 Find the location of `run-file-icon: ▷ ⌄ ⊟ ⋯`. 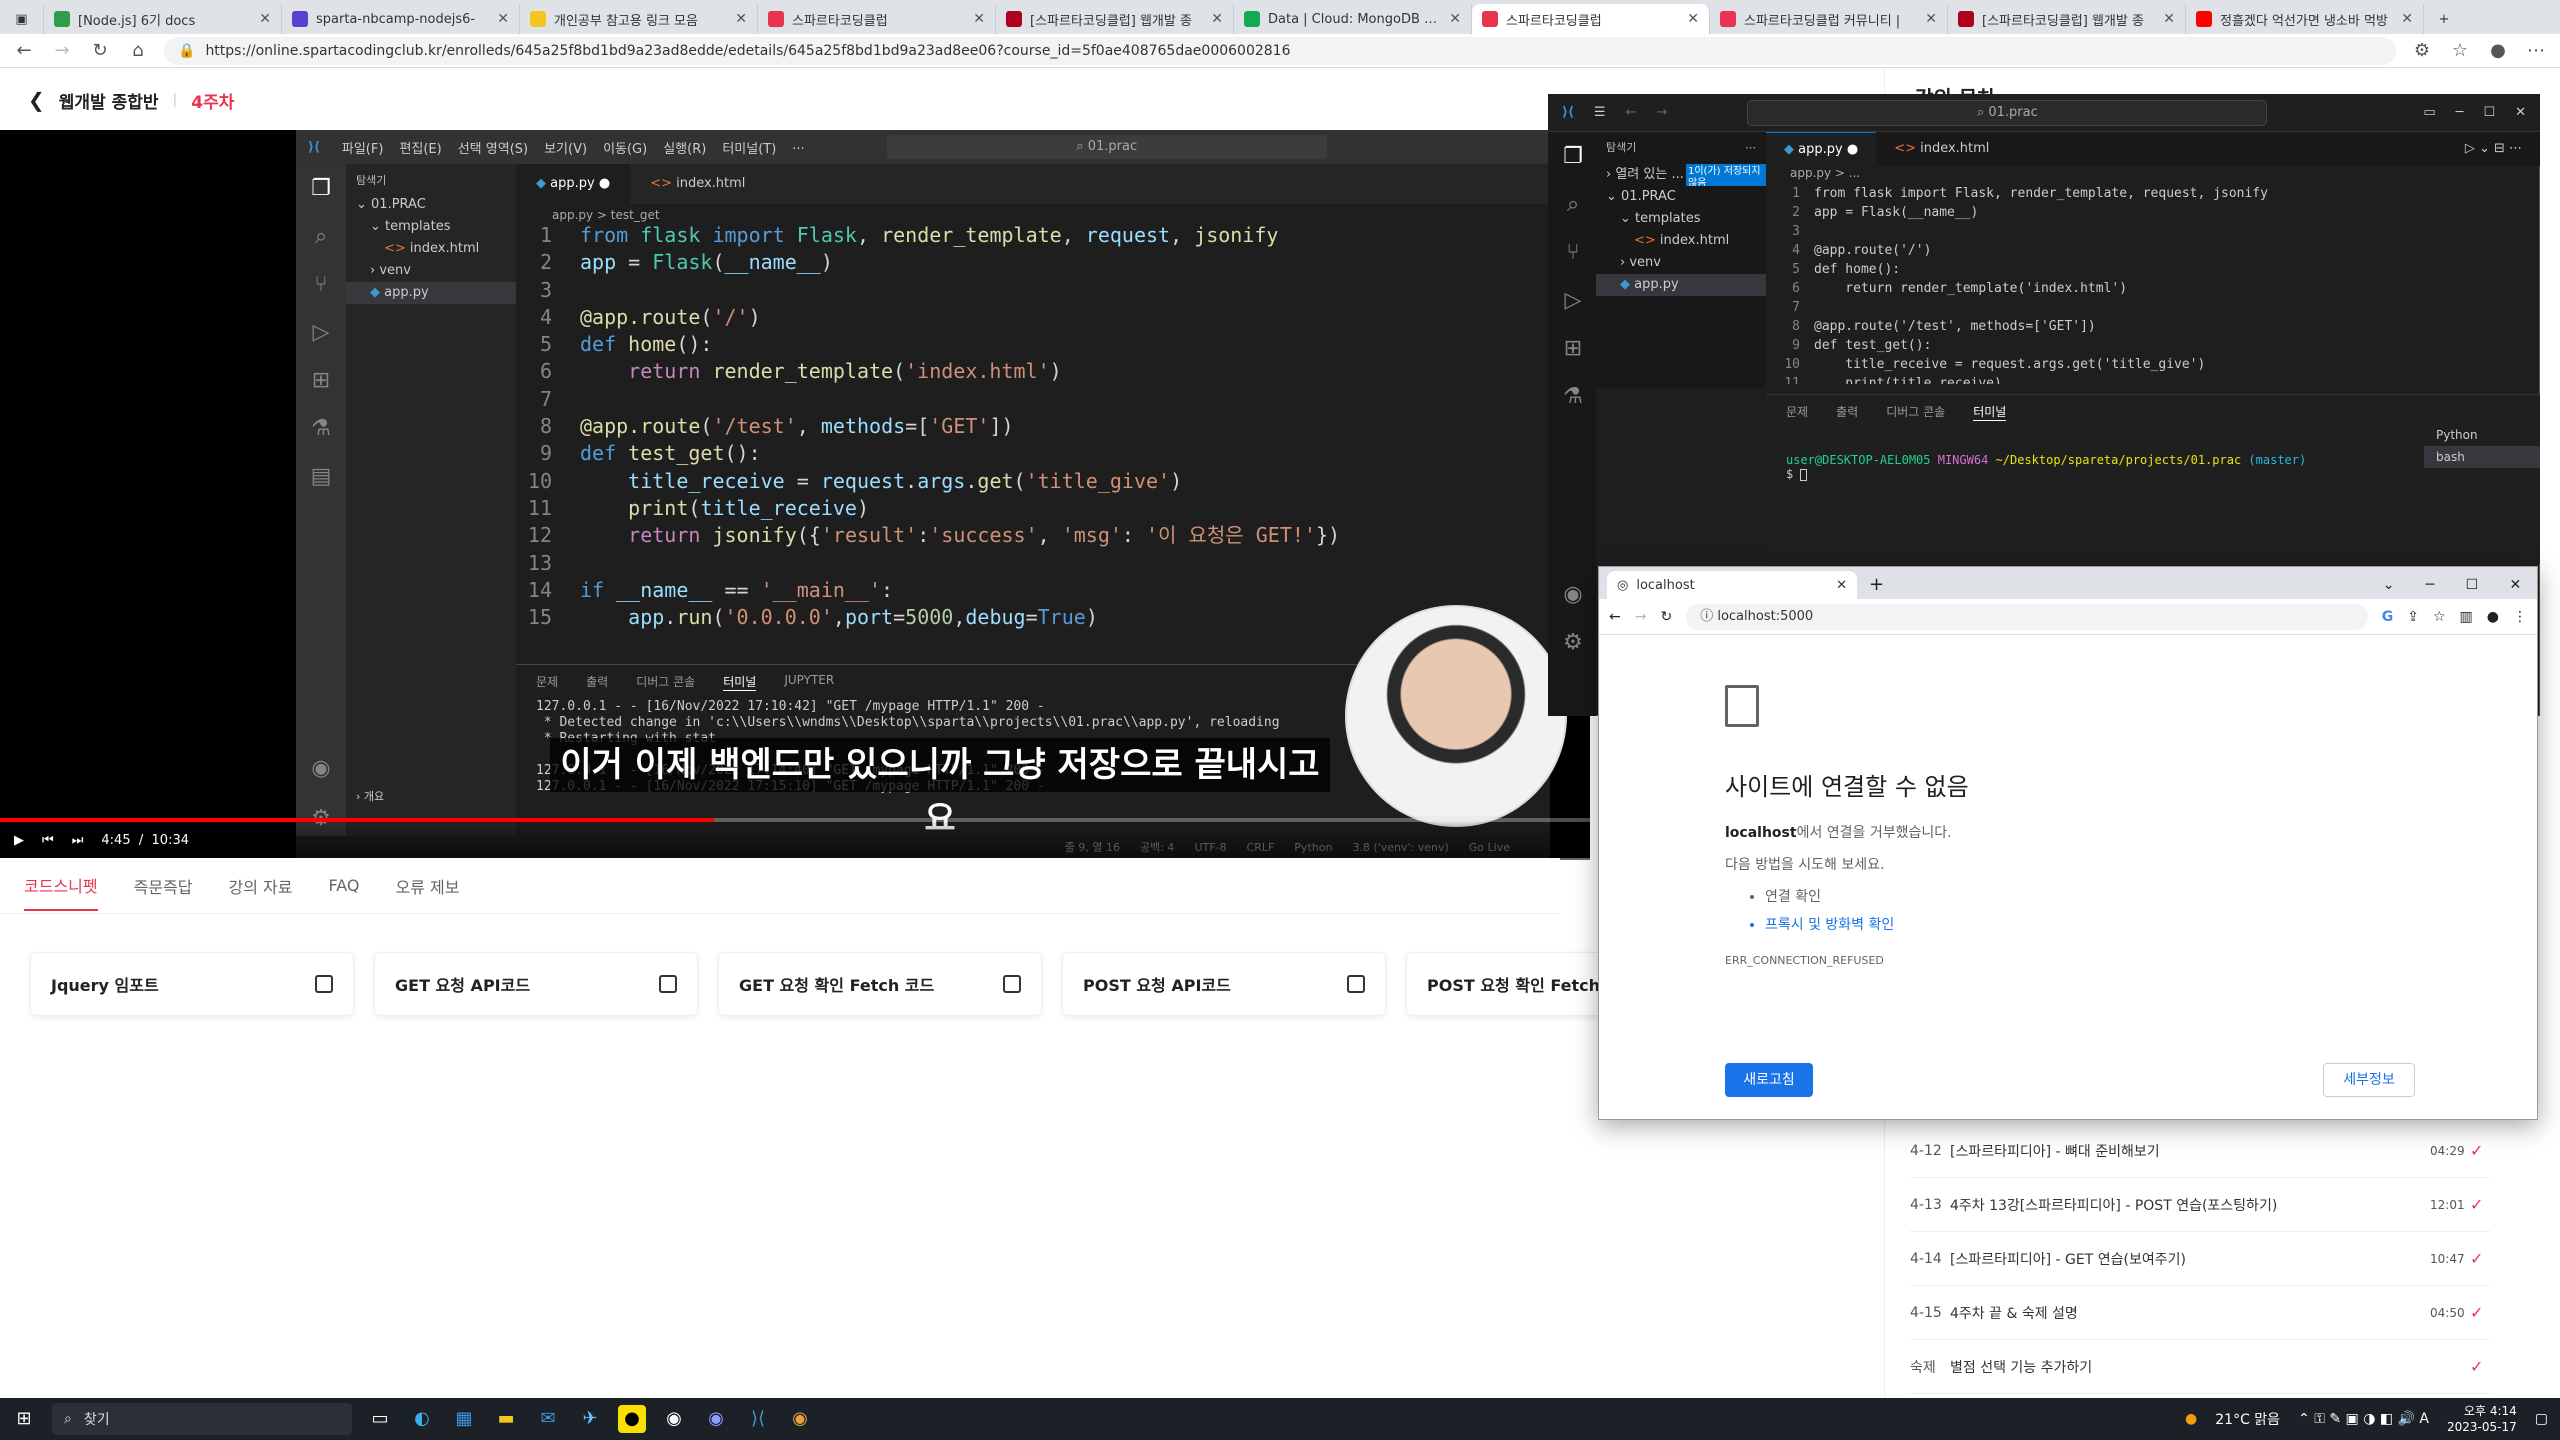

run-file-icon: ▷ ⌄ ⊟ ⋯ is located at coordinates (2493, 149).